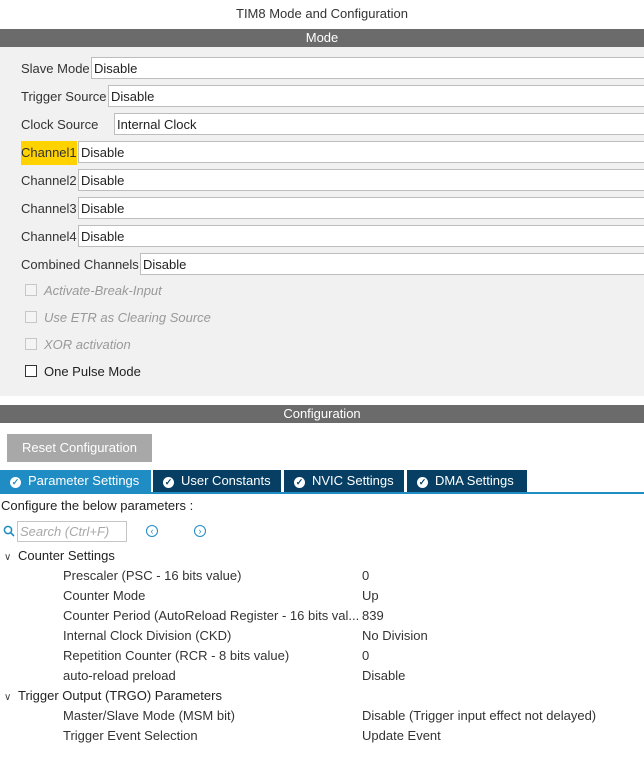 This screenshot has height=758, width=644. I want to click on tab-label: NVIC Settings, so click(353, 480).